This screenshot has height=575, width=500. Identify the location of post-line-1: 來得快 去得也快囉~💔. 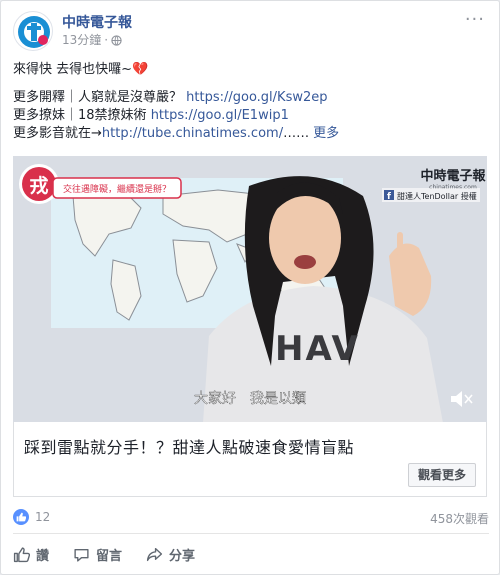
(251, 70).